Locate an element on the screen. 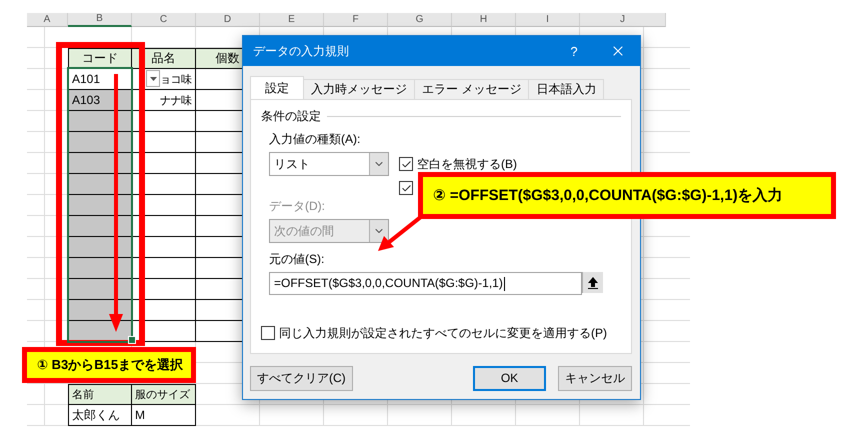 Image resolution: width=841 pixels, height=427 pixels. table-cell: M is located at coordinates (164, 415).